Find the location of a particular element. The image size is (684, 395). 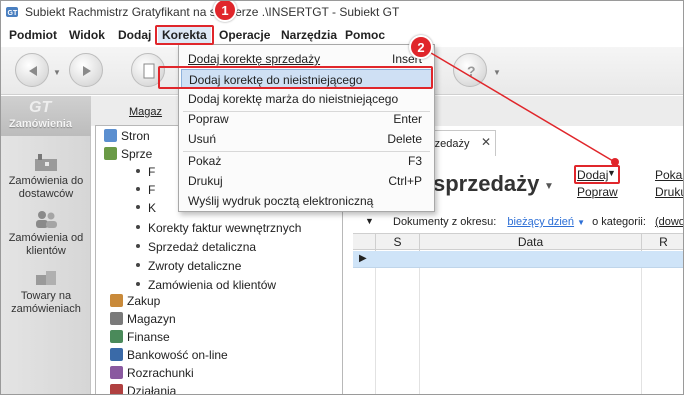

annotation-arrow is located at coordinates (524, 109).